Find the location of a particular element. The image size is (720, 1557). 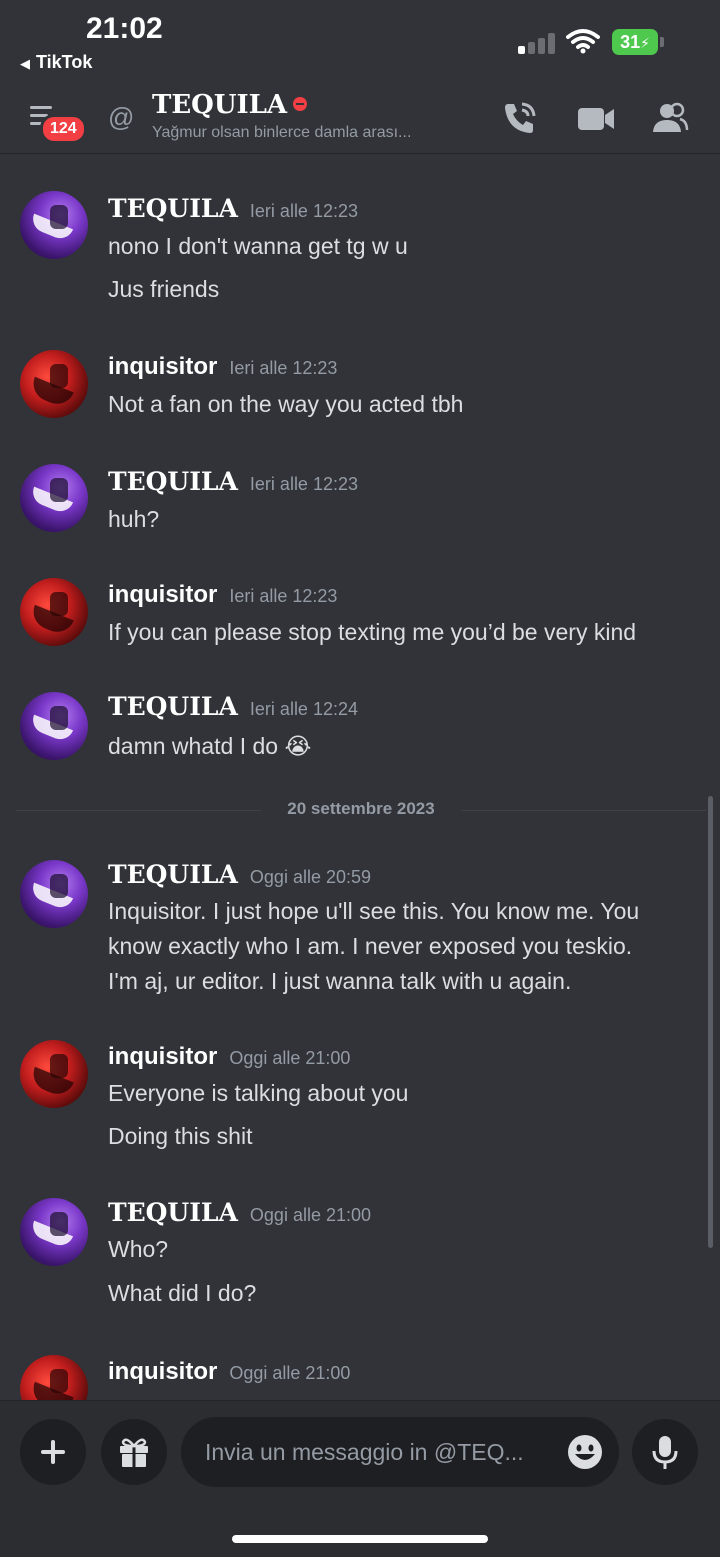

at-icon: @ is located at coordinates (121, 117).